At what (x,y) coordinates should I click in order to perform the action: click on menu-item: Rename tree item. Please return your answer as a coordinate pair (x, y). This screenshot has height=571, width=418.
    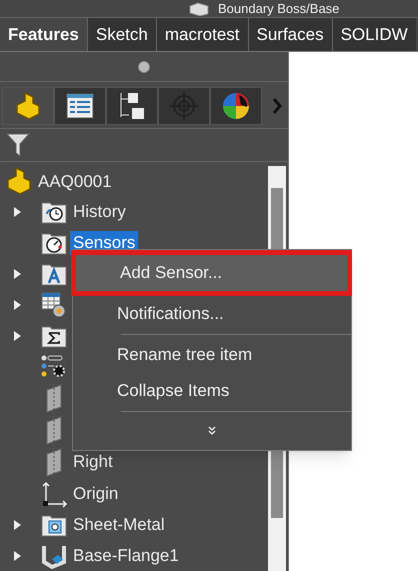
    Looking at the image, I should click on (212, 355).